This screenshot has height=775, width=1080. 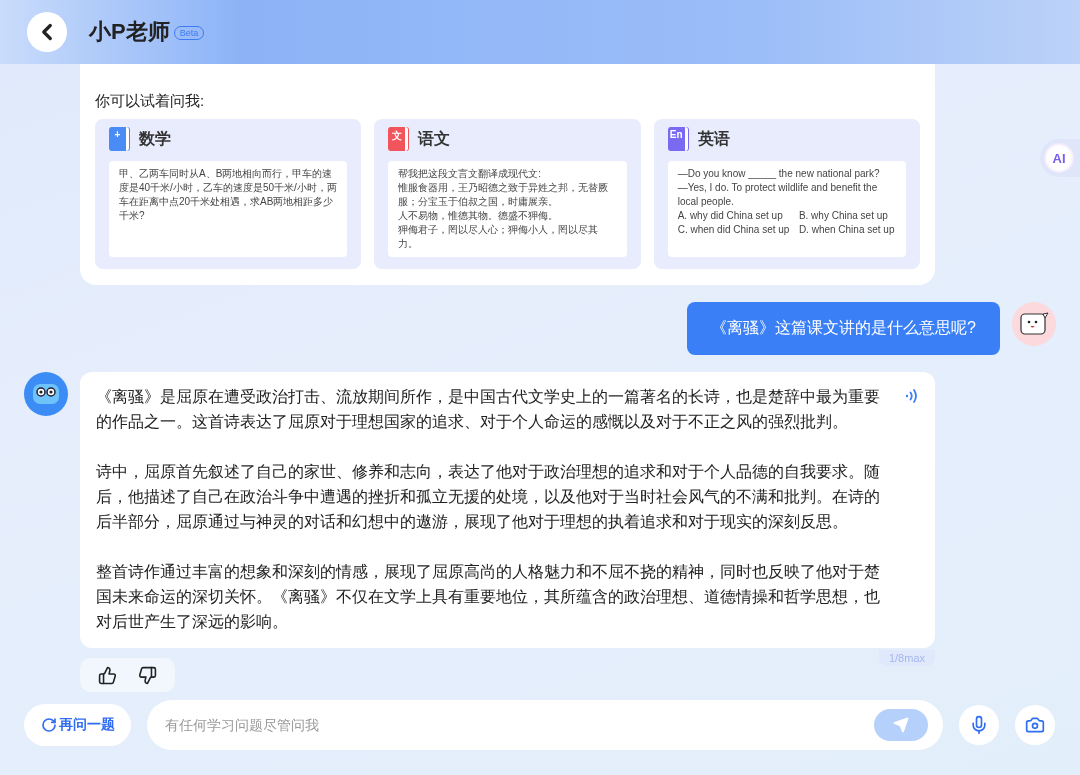 I want to click on answer-paragraph: 《离骚》是屈原在遭受政治打击、流放期间所作，是中国古代文学史上的一篇著名的长诗，也是楚辞中最为重要的作品之一。这首诗表达了屈原对于理想国家的追求、对于个人命运的感慨以及对于不正之风的强烈批判。, so click(x=488, y=409).